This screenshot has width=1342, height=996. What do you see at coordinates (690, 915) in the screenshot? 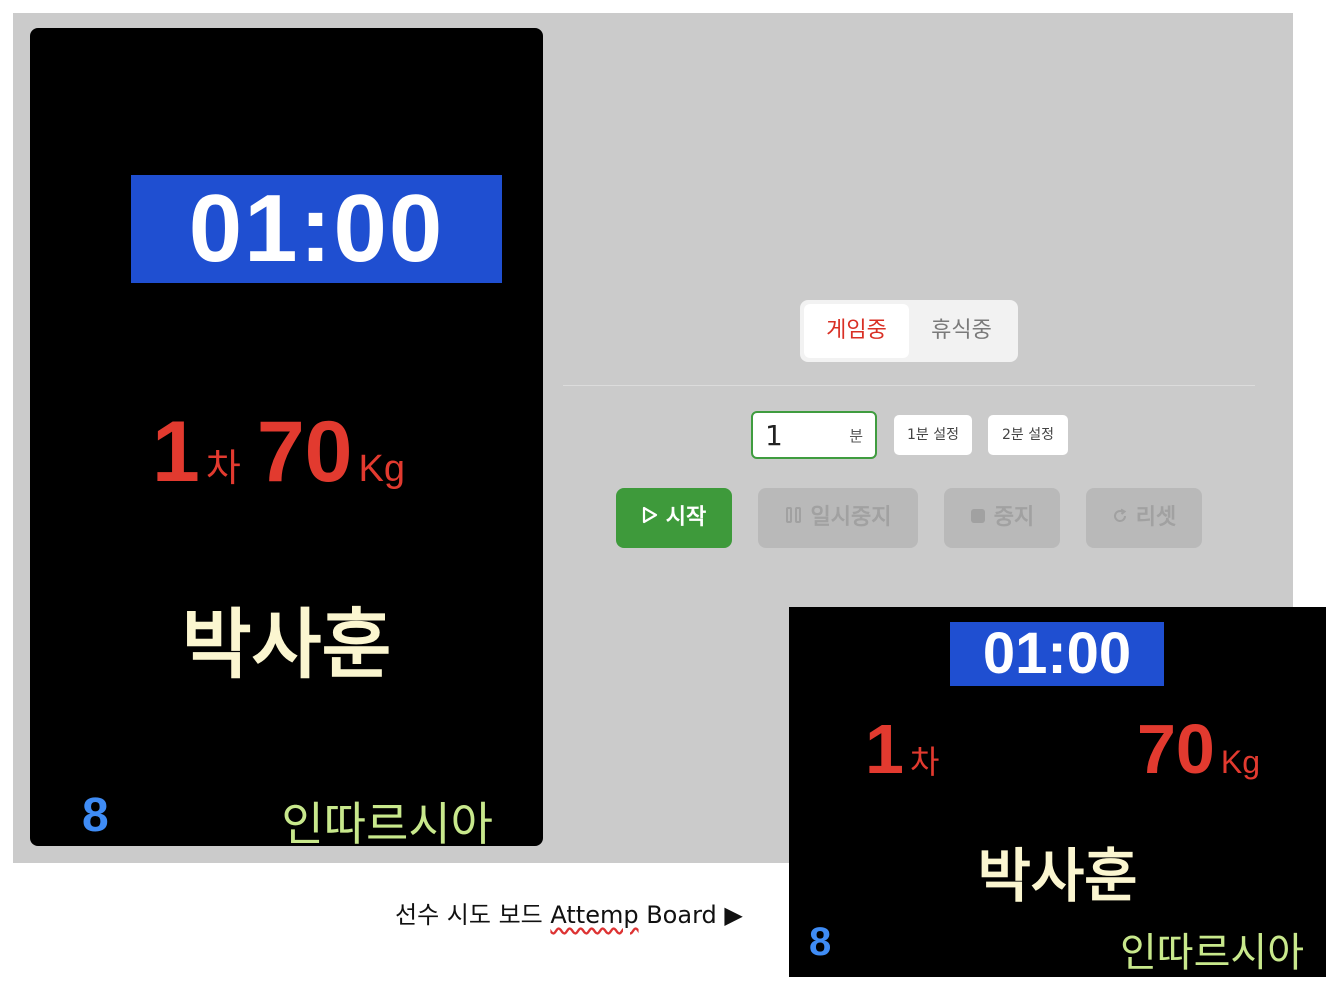
I see `caption-suffix: Board ▶` at bounding box center [690, 915].